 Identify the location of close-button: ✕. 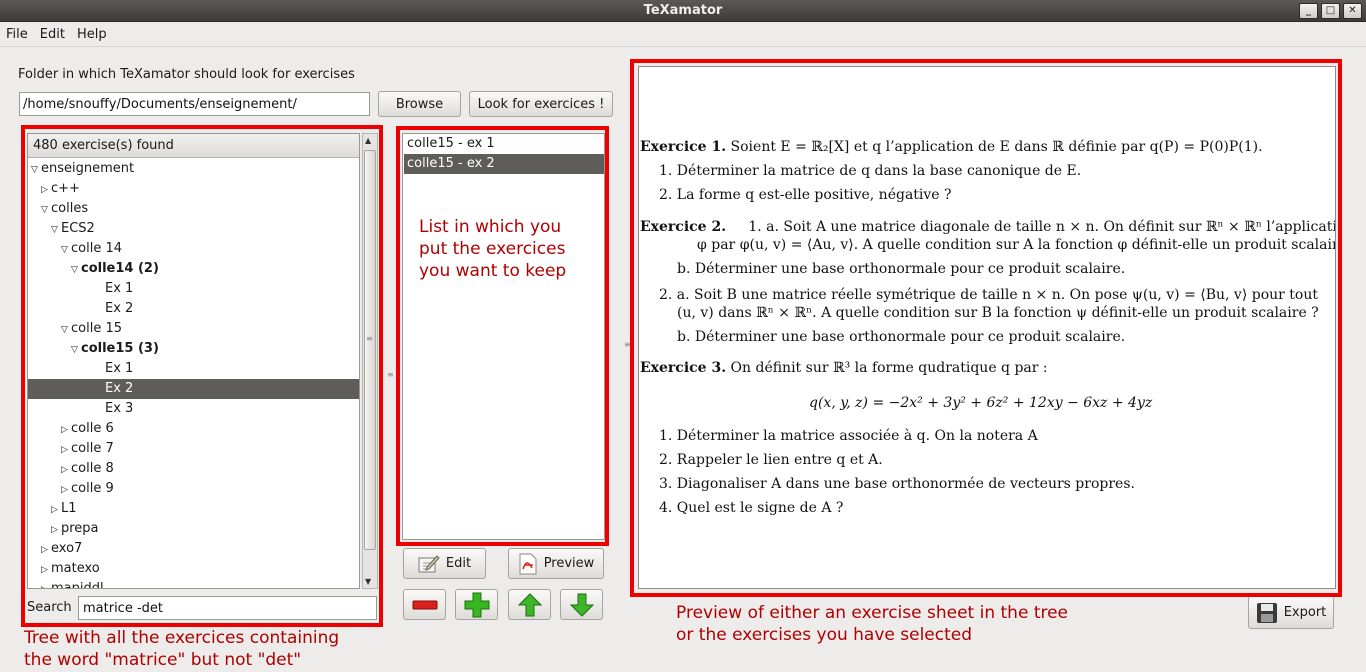
(1352, 11).